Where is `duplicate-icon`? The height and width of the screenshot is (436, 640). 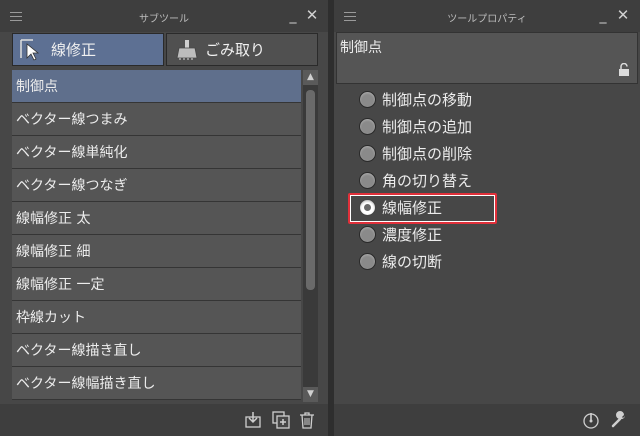
duplicate-icon is located at coordinates (281, 420).